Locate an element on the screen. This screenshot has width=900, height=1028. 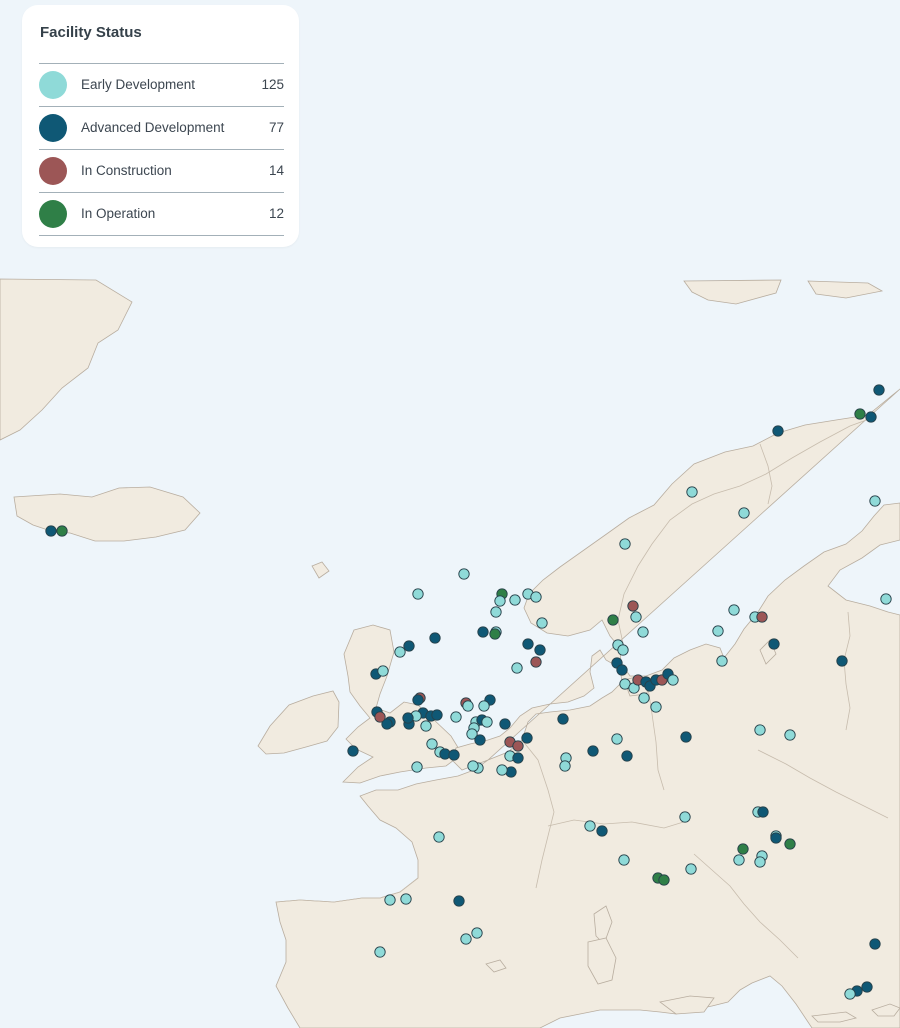
in-construction-count: 14 is located at coordinates (276, 170).